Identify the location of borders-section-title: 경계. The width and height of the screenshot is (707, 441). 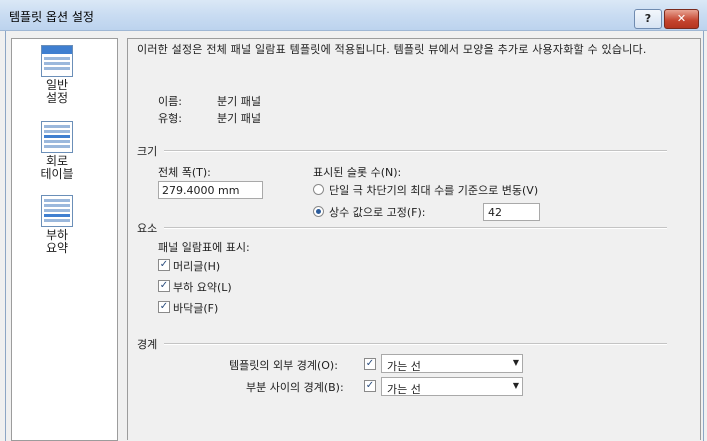
(147, 344).